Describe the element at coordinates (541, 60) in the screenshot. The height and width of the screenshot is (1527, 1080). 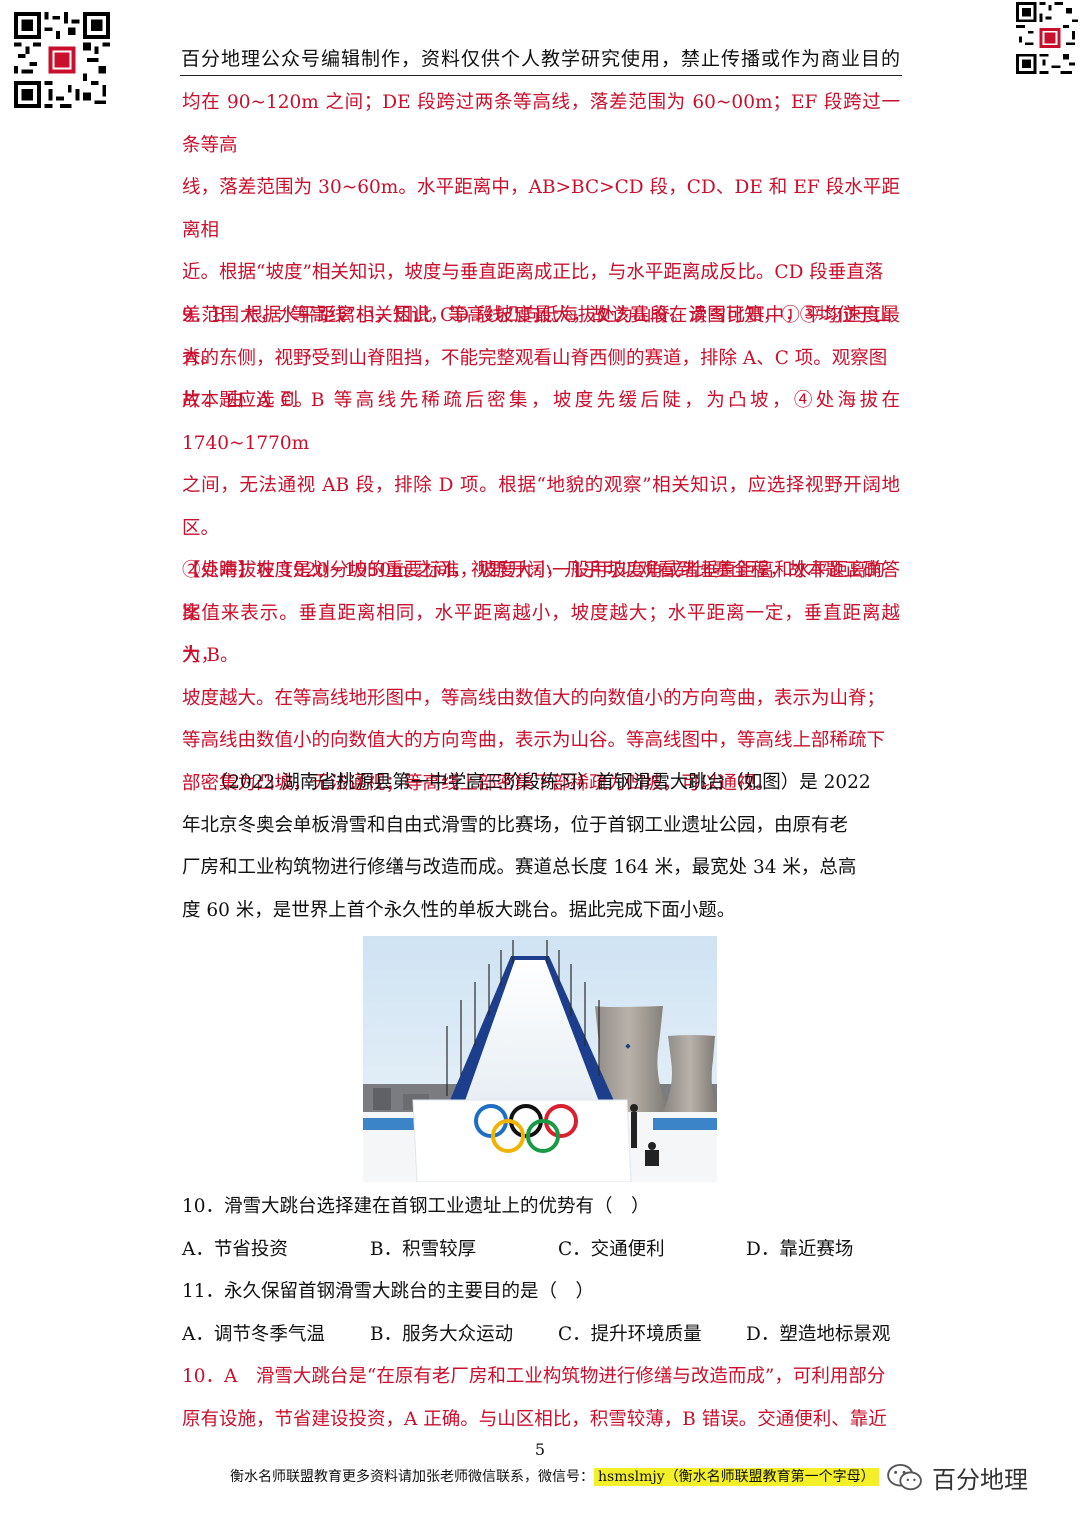
I see `page-header: 百分地理公众号编辑制作，资料仅供个人教学研究使用，禁止传播或作为商业目的` at that location.